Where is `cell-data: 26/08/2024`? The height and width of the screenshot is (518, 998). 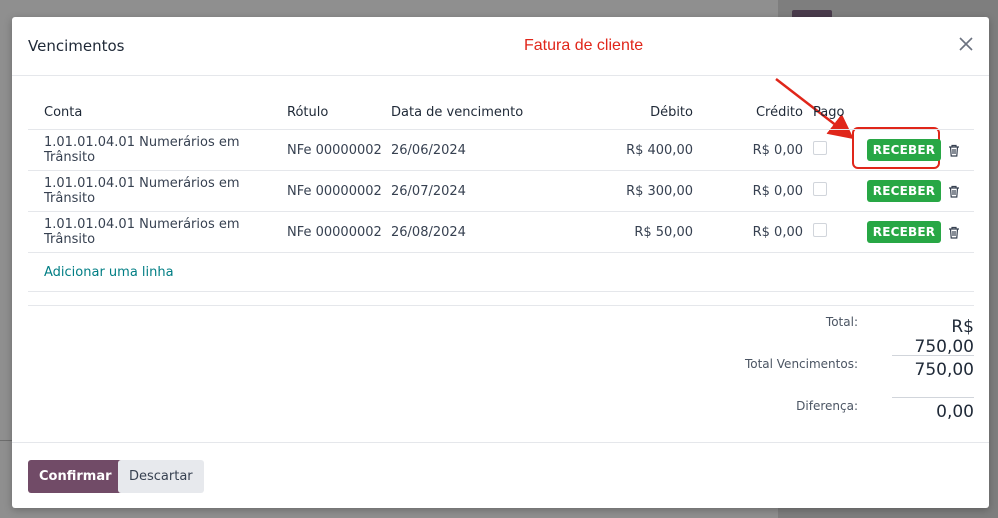 cell-data: 26/08/2024 is located at coordinates (428, 232).